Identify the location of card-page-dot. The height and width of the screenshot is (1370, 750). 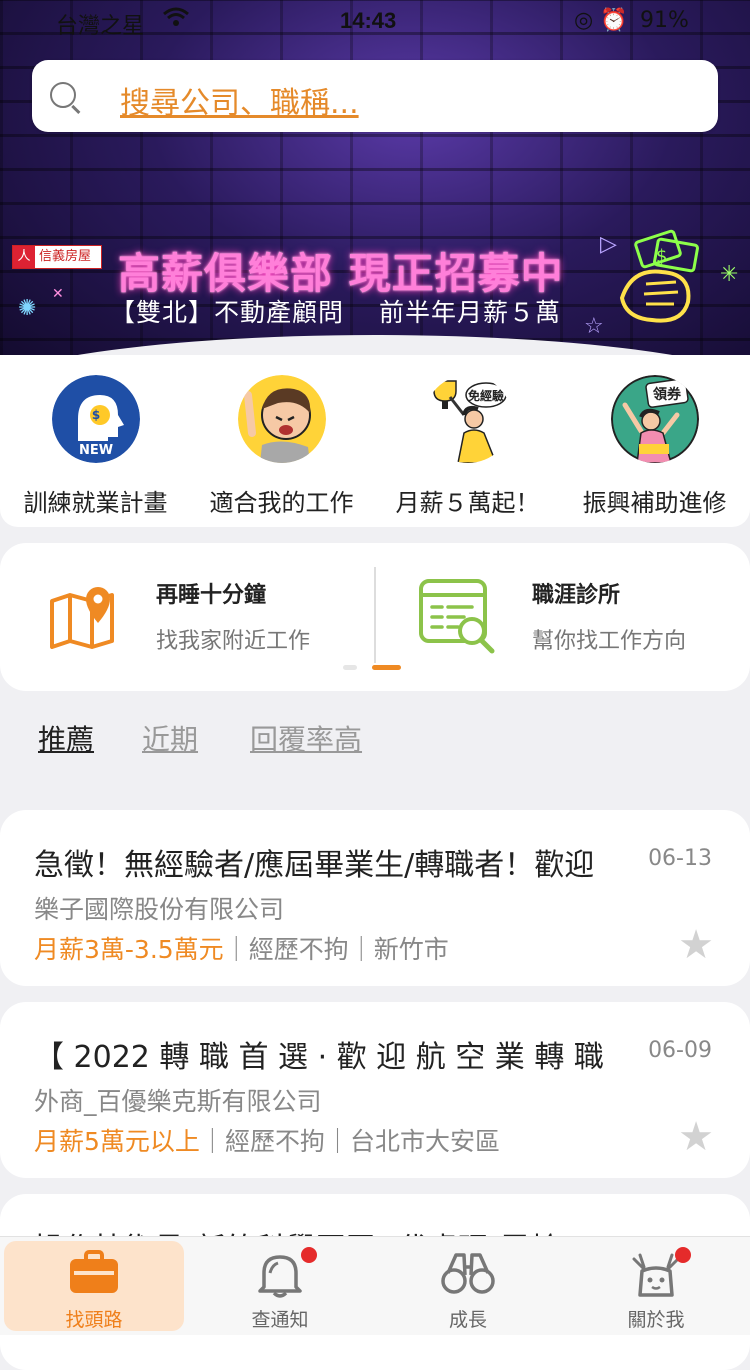
(350, 667).